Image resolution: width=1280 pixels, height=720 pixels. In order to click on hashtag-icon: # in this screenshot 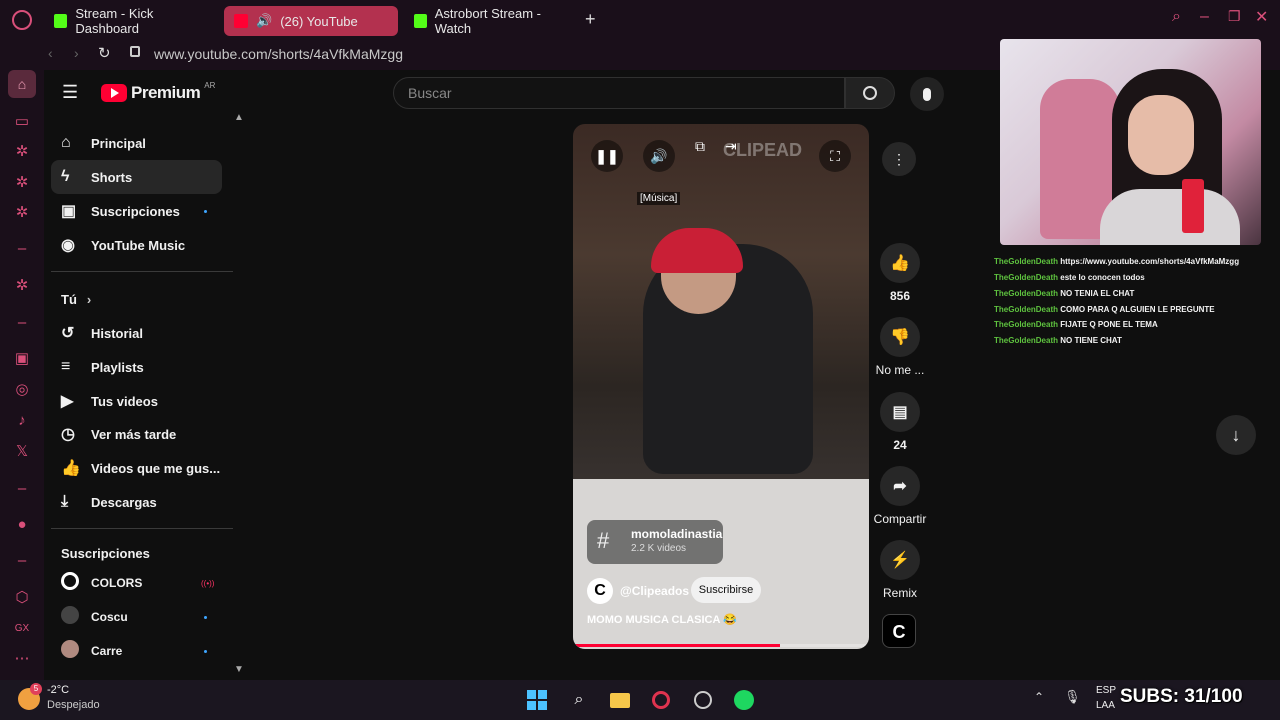, I will do `click(603, 540)`.